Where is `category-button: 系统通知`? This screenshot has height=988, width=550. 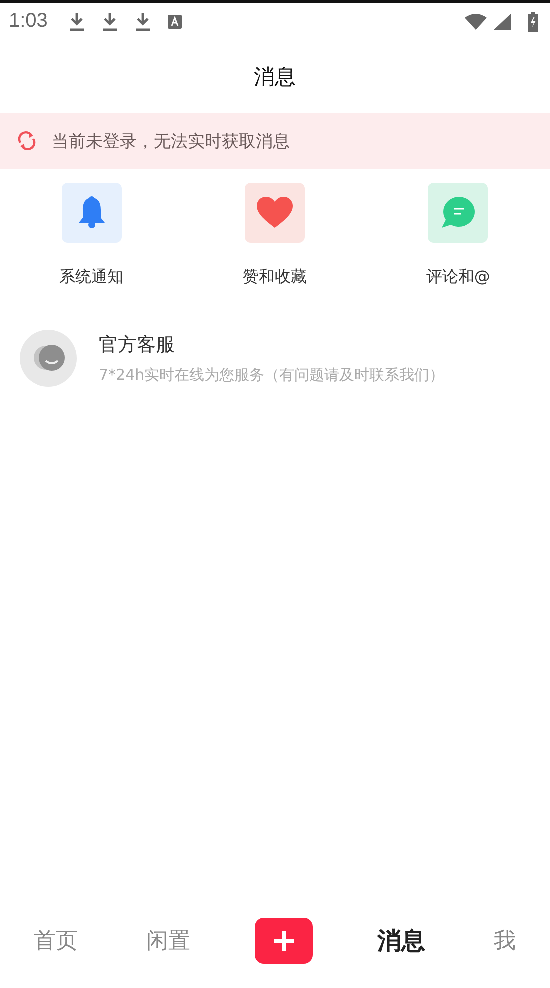 category-button: 系统通知 is located at coordinates (92, 235).